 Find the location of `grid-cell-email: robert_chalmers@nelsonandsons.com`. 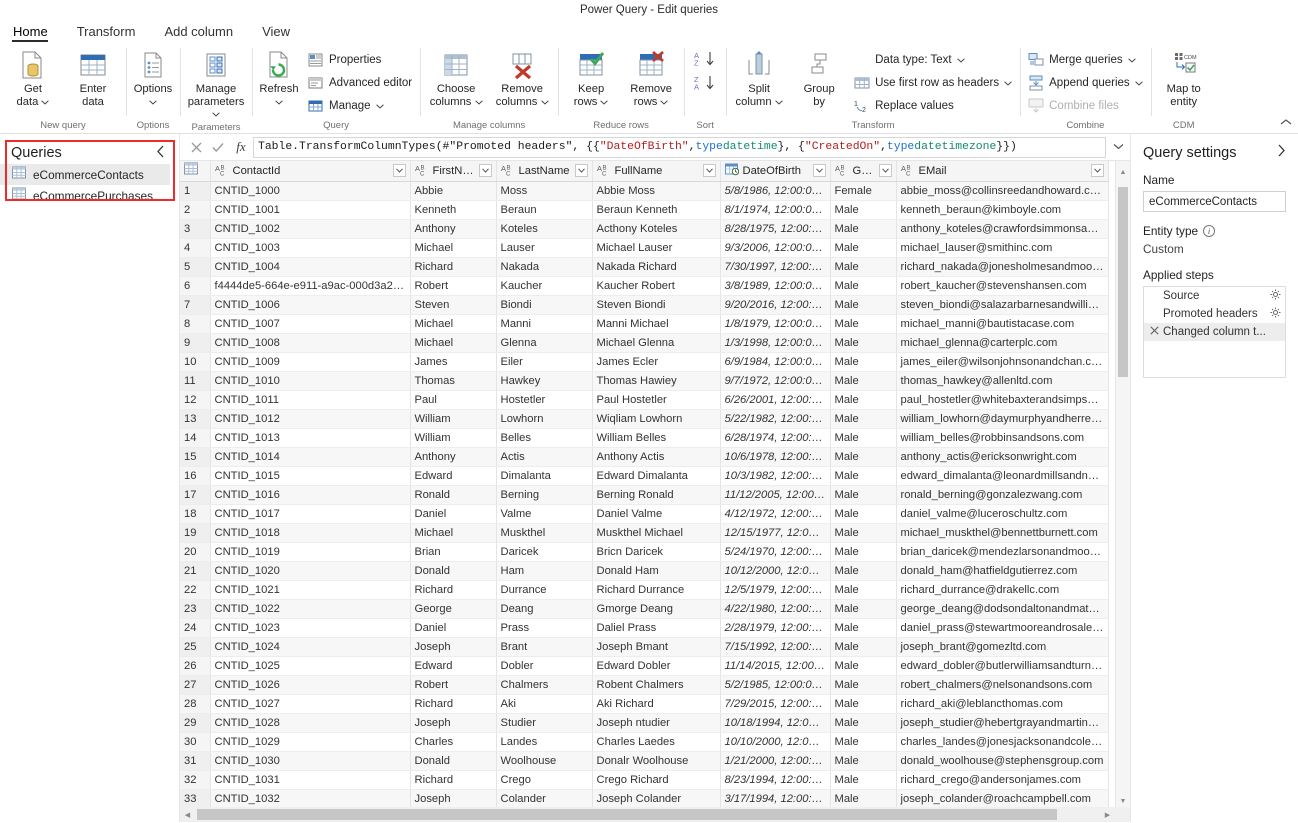

grid-cell-email: robert_chalmers@nelsonandsons.com is located at coordinates (1002, 685).